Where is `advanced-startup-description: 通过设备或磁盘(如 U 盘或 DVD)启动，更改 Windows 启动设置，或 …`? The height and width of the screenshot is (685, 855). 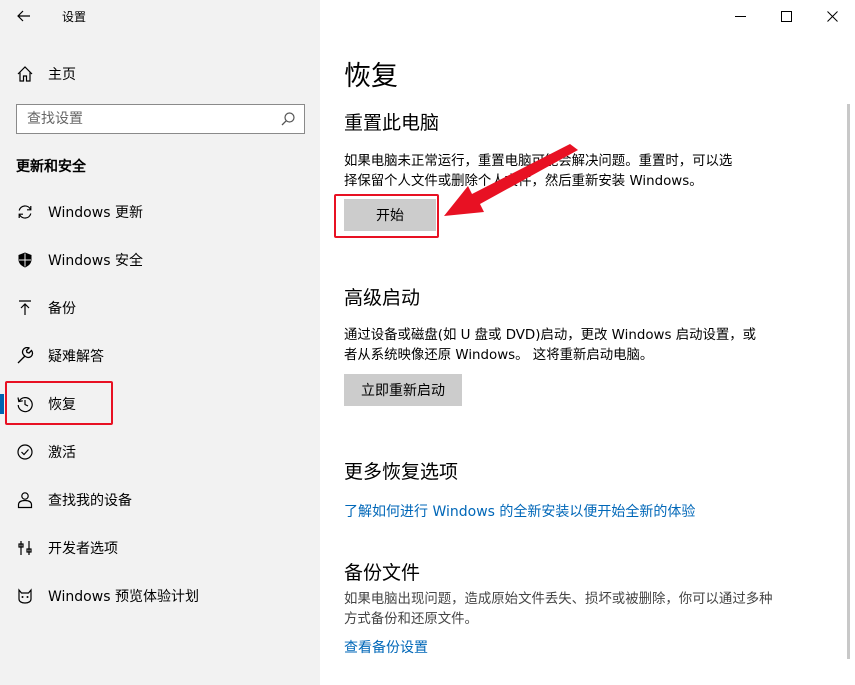 advanced-startup-description: 通过设备或磁盘(如 U 盘或 DVD)启动，更改 Windows 启动设置，或 … is located at coordinates (579, 346).